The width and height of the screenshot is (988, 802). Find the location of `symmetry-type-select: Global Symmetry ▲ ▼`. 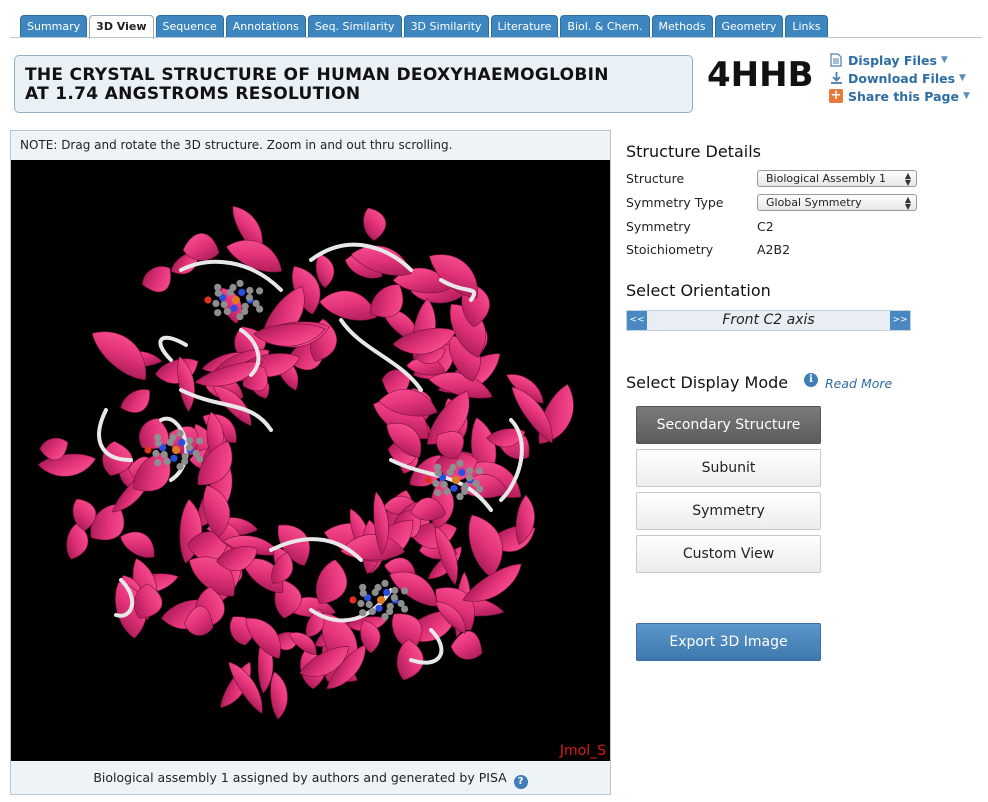

symmetry-type-select: Global Symmetry ▲ ▼ is located at coordinates (837, 202).